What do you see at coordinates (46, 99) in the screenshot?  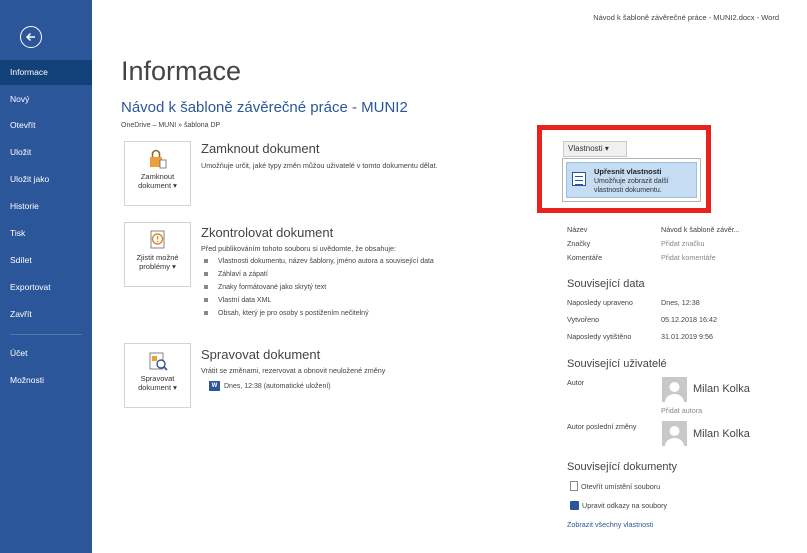 I see `sidebar-item-novy: Nový` at bounding box center [46, 99].